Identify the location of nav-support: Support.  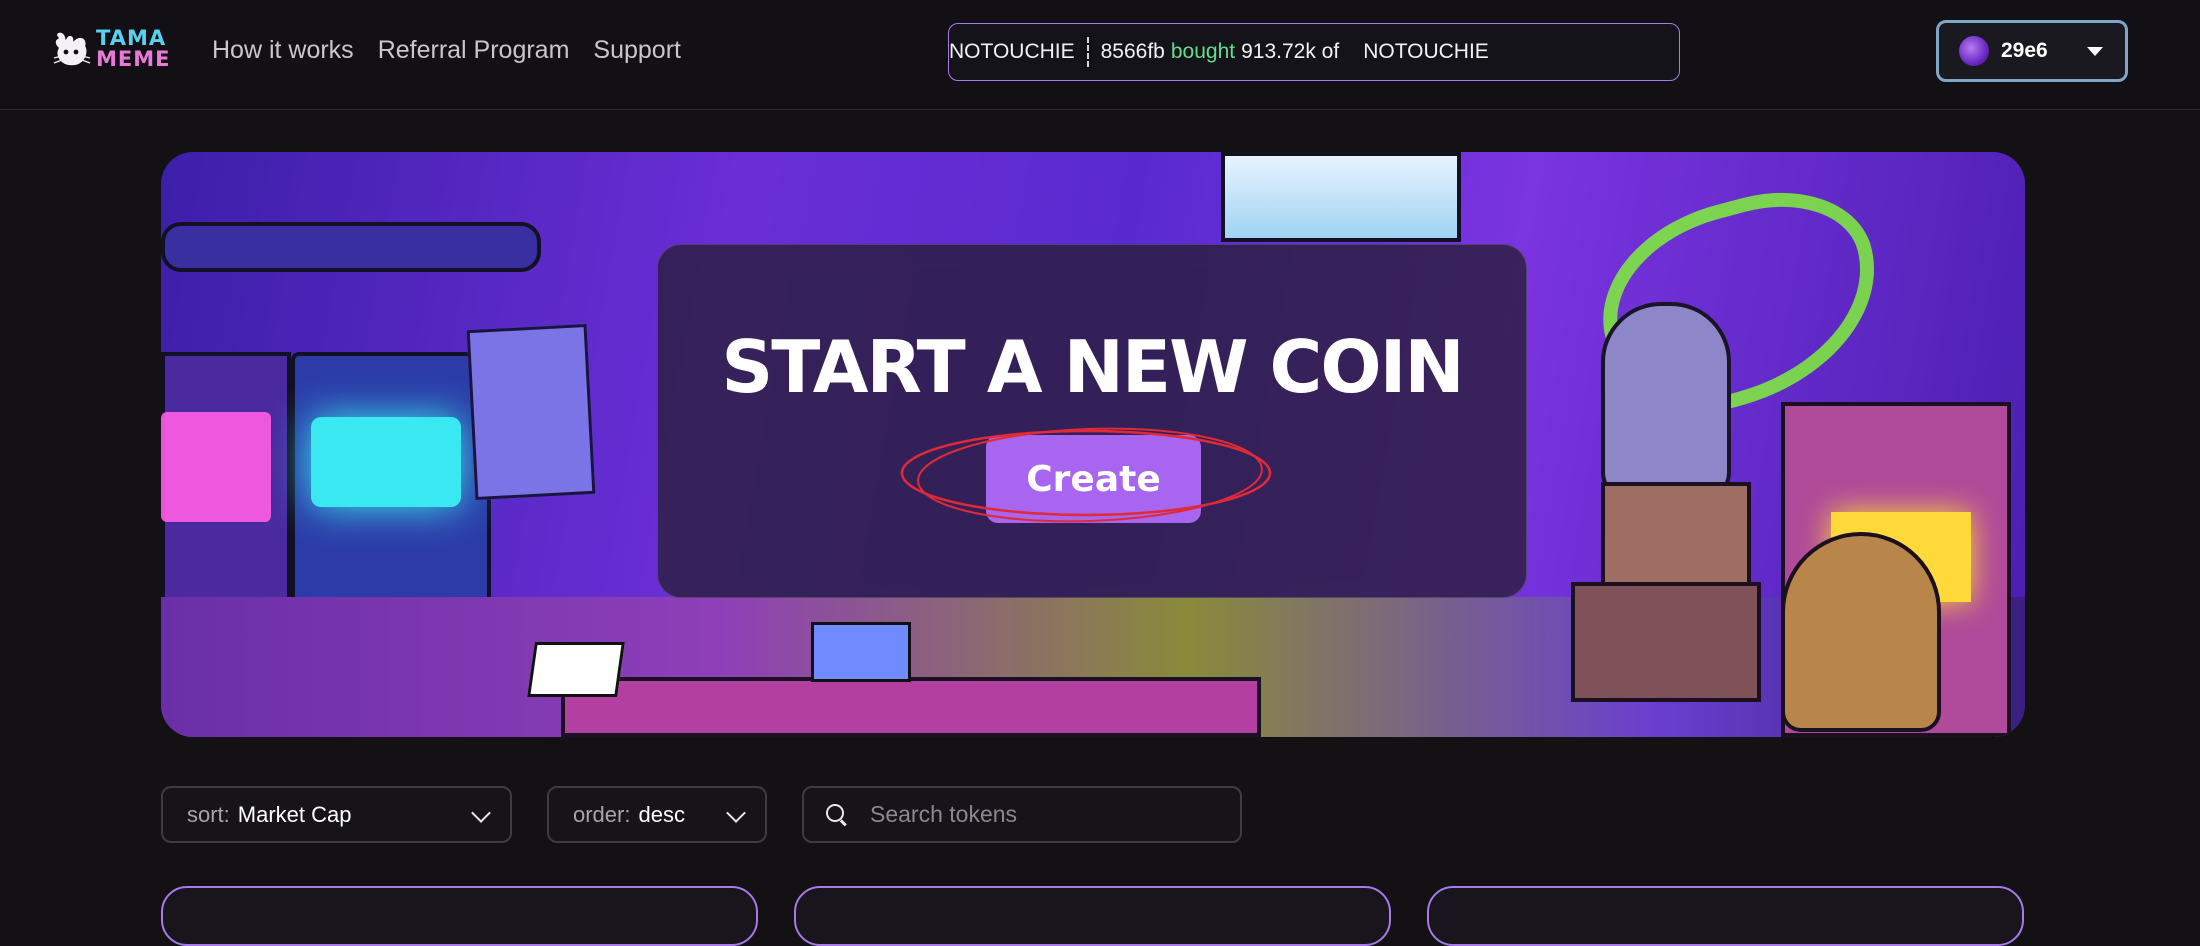
(637, 50).